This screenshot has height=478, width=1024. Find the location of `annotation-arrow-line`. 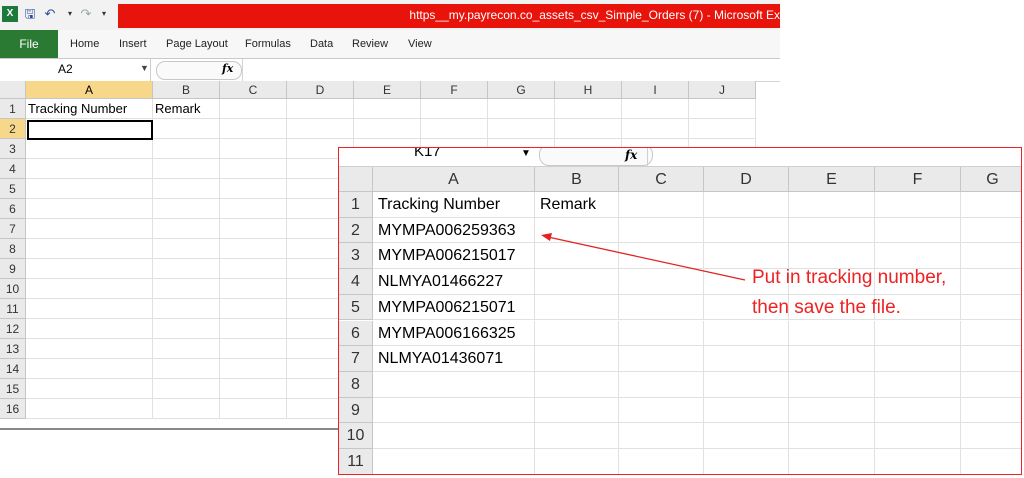

annotation-arrow-line is located at coordinates (646, 258).